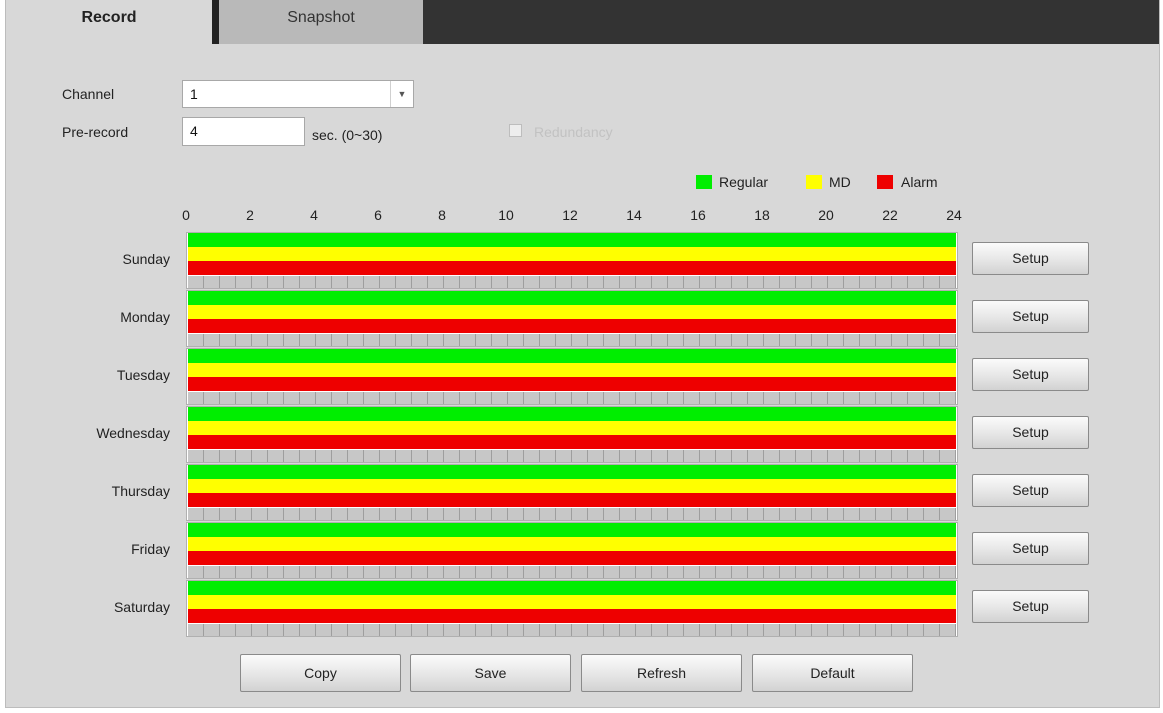 This screenshot has height=713, width=1163. I want to click on timeline-tick: 16, so click(698, 215).